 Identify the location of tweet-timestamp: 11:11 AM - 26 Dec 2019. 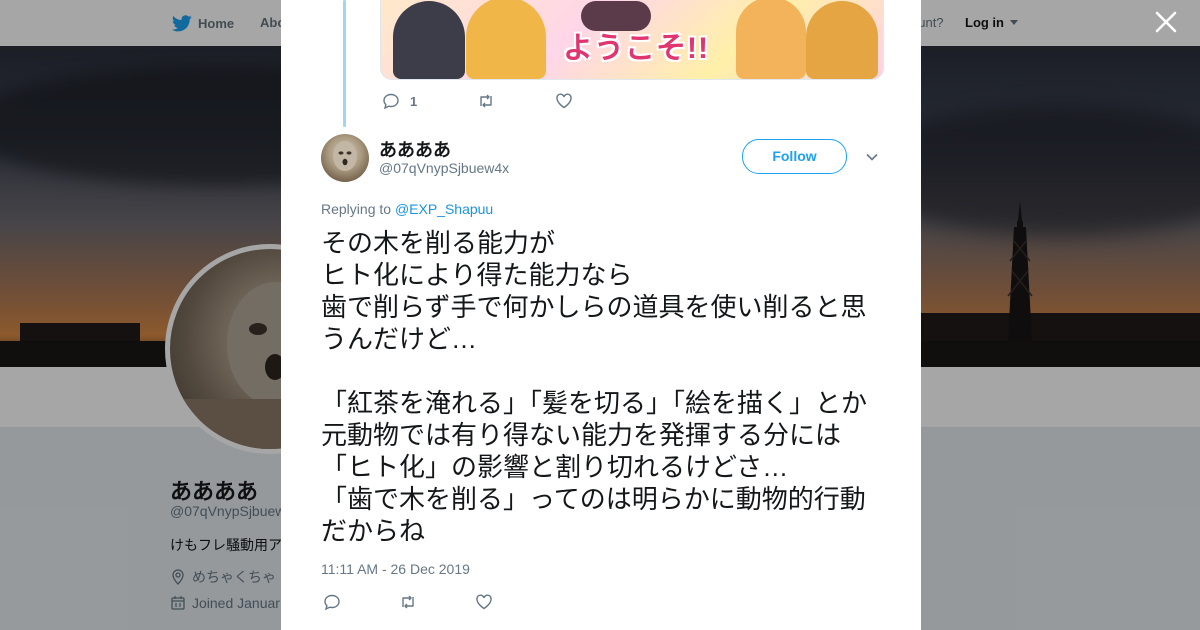
(395, 569).